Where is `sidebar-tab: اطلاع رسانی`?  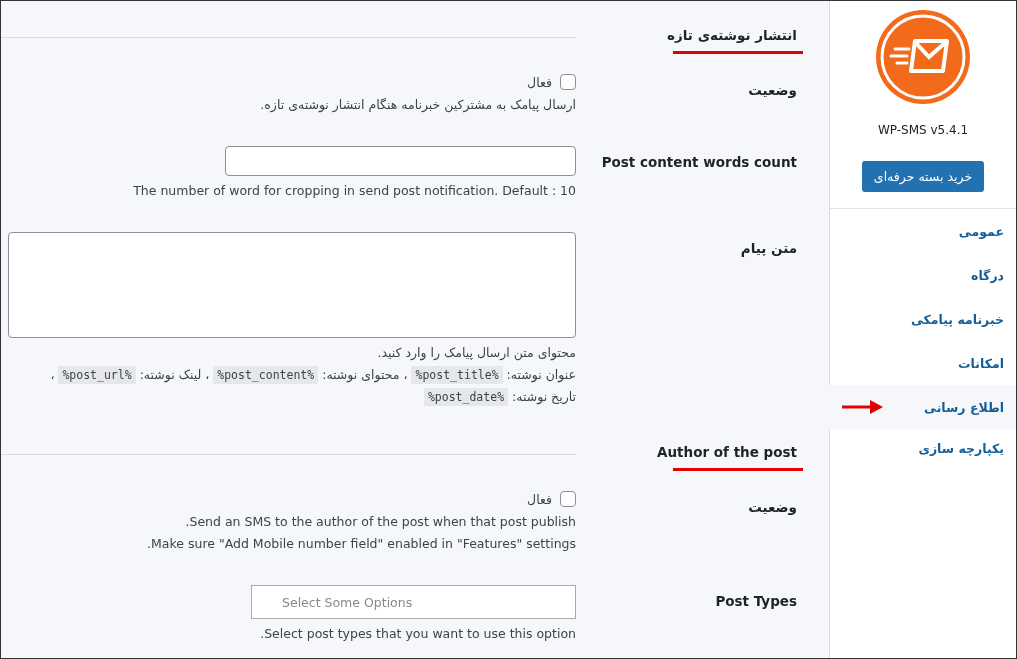
sidebar-tab: اطلاع رسانی is located at coordinates (922, 407).